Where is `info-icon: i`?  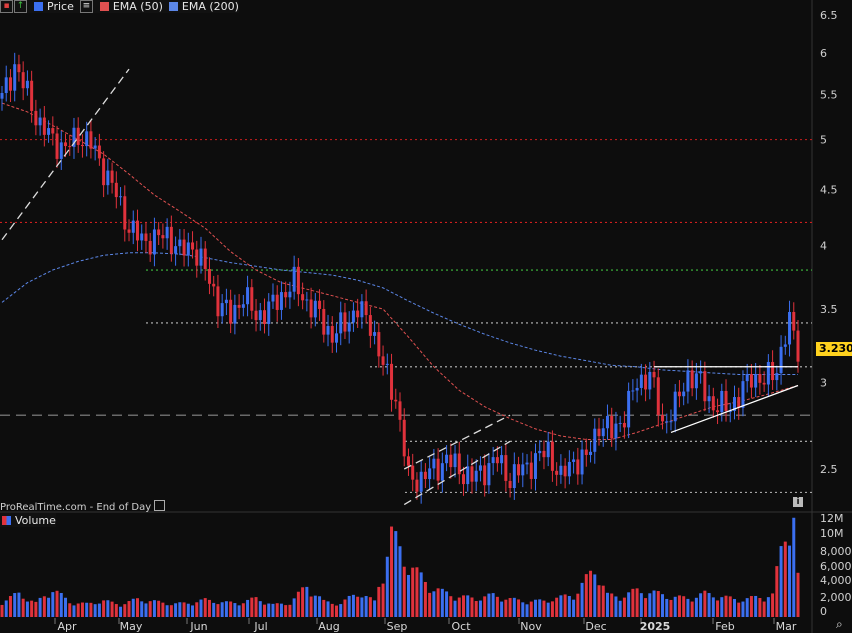 info-icon: i is located at coordinates (798, 502).